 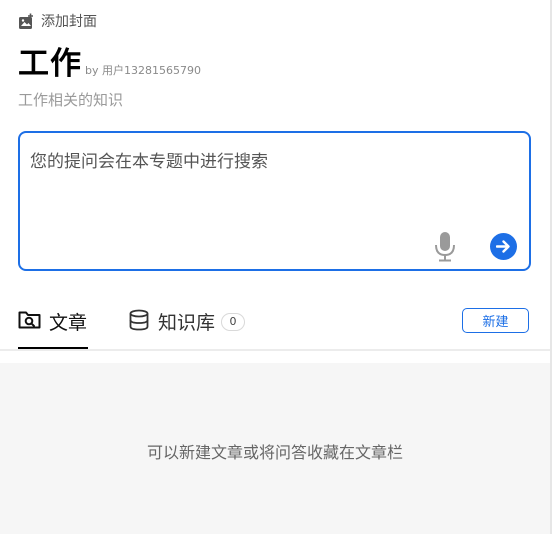 I want to click on tab-knowledge-base: 知识库 0, so click(x=187, y=321).